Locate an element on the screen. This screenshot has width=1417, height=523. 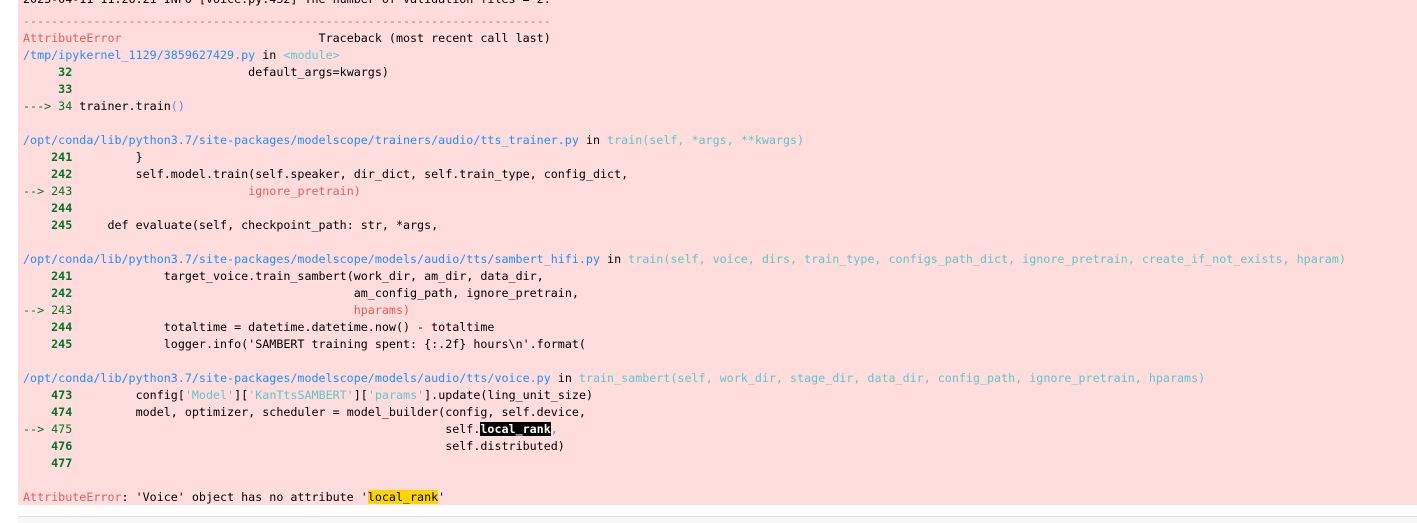
line-number: 33 is located at coordinates (48, 89).